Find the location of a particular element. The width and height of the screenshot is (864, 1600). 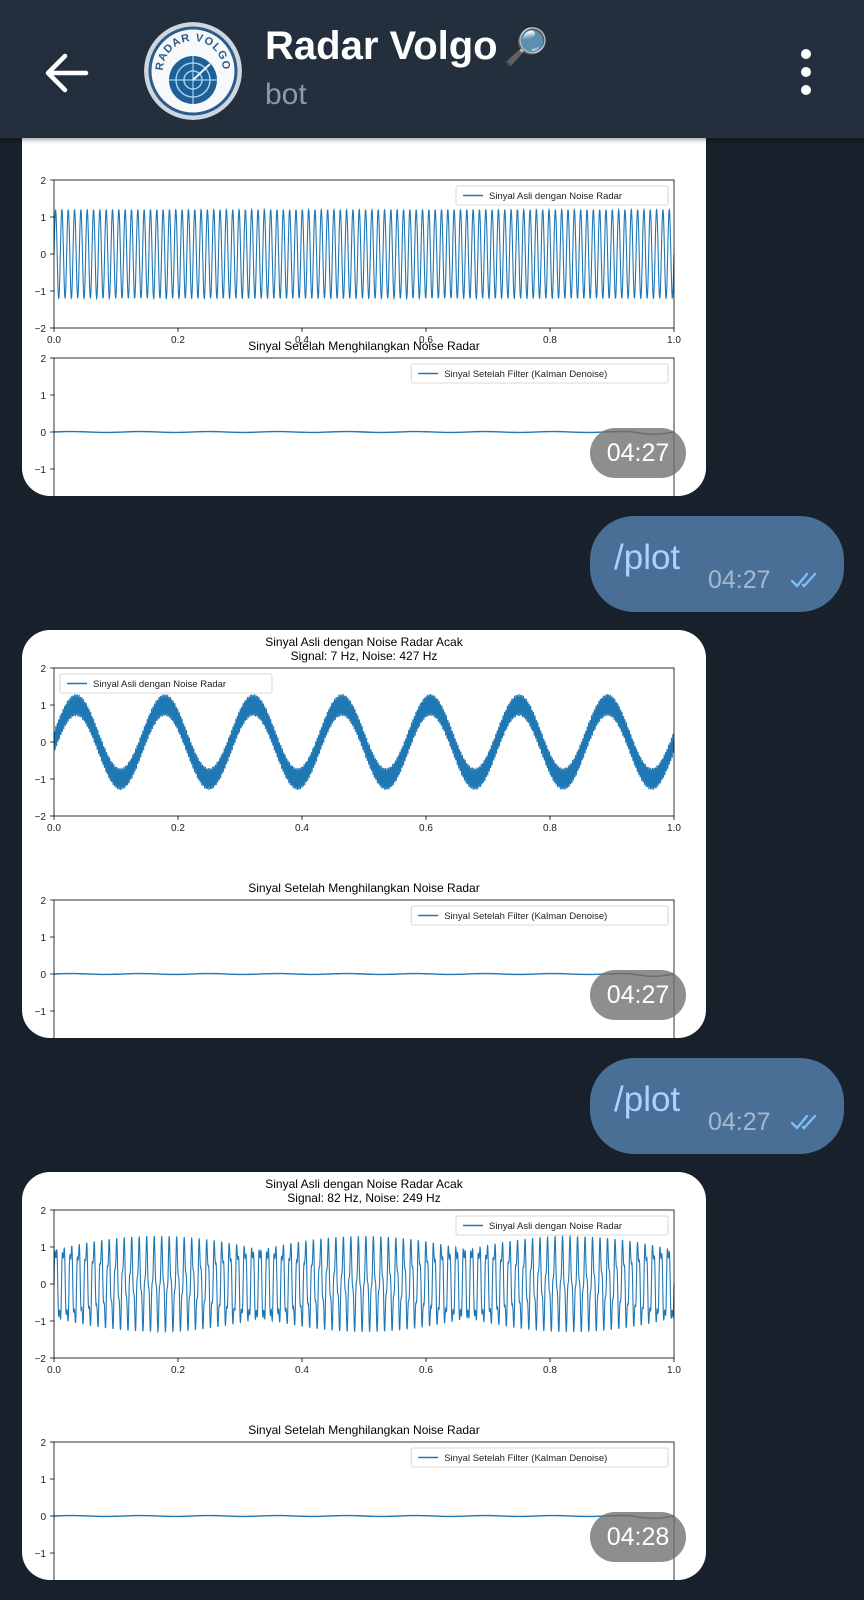

chart-subtitle: Signal: 82 Hz, Noise: 249 Hz is located at coordinates (363, 1198).